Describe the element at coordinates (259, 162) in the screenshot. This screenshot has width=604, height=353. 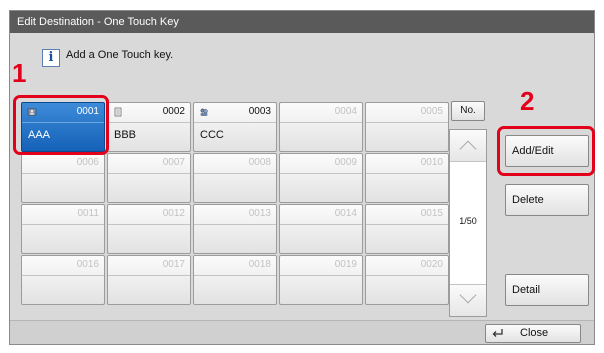
I see `key-number: 0008` at that location.